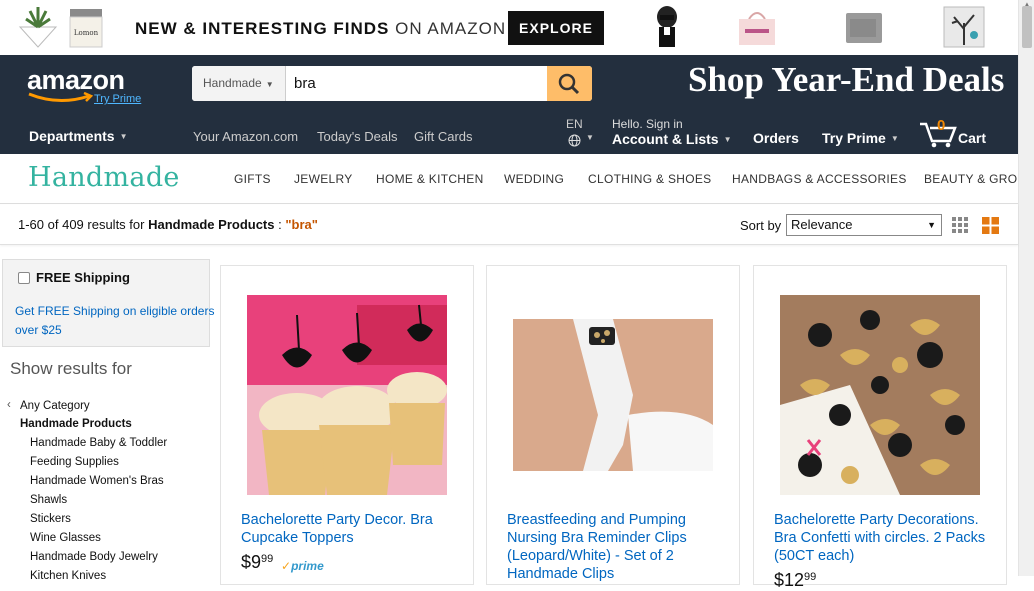 The image size is (1034, 591). Describe the element at coordinates (65, 538) in the screenshot. I see `subcategory-item: Wine Glasses` at that location.